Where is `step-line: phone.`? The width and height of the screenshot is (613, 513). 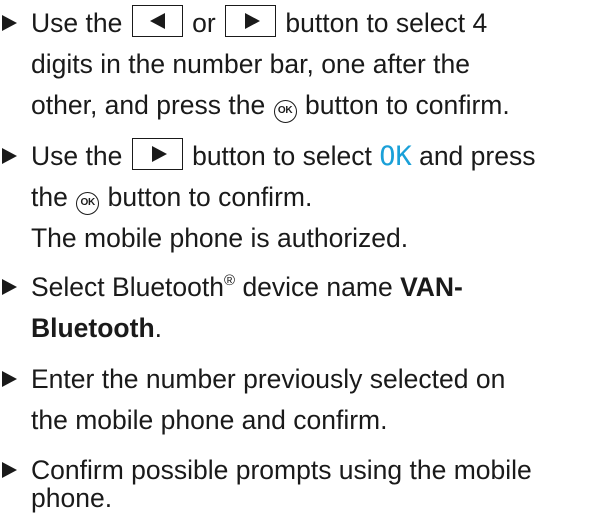
step-line: phone. is located at coordinates (72, 498).